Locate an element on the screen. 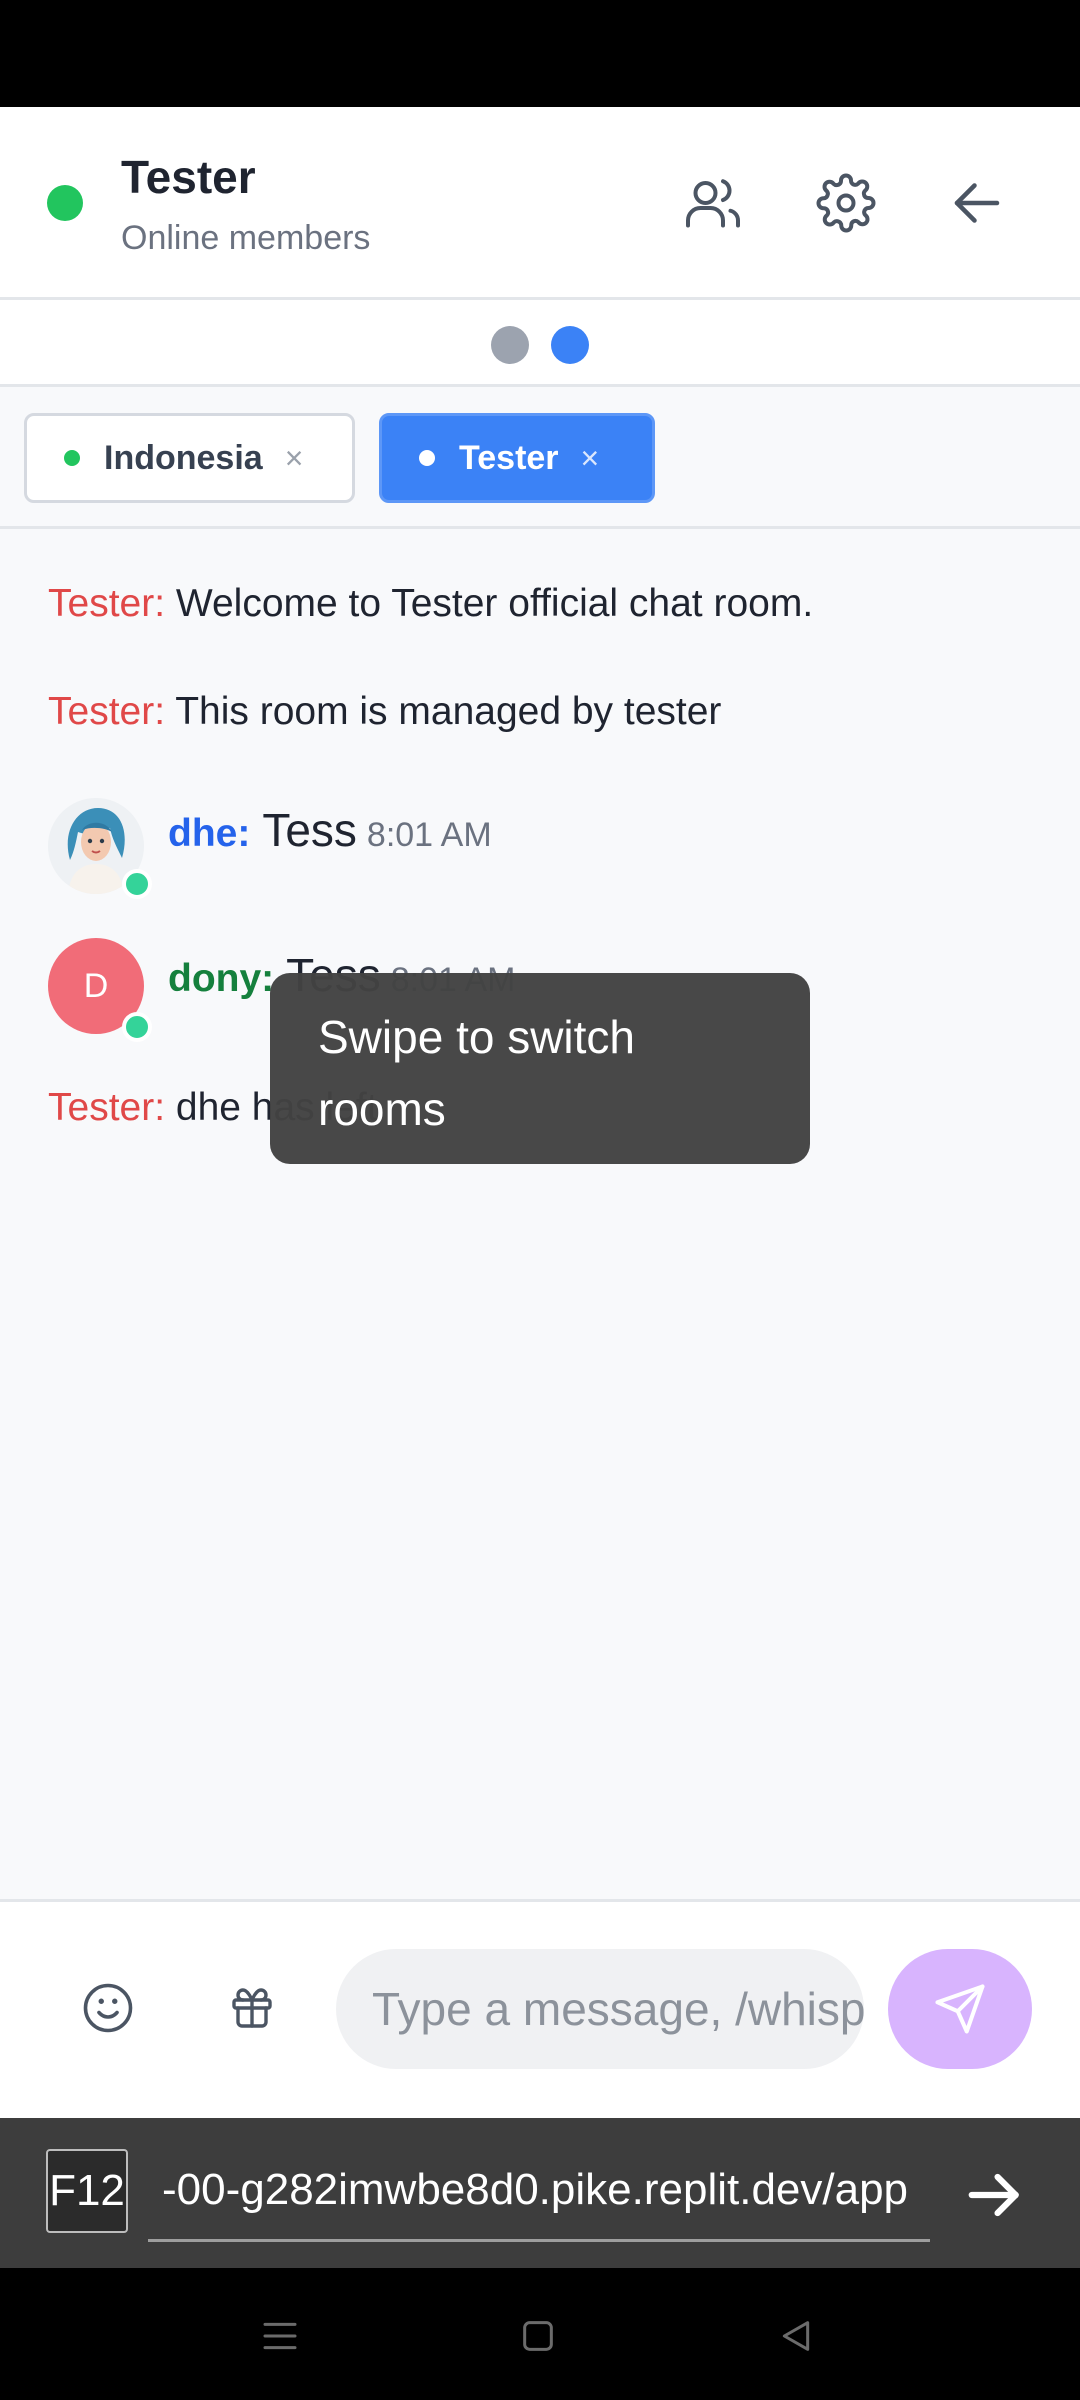 The height and width of the screenshot is (2400, 1080). tab-tester: Tester × is located at coordinates (517, 458).